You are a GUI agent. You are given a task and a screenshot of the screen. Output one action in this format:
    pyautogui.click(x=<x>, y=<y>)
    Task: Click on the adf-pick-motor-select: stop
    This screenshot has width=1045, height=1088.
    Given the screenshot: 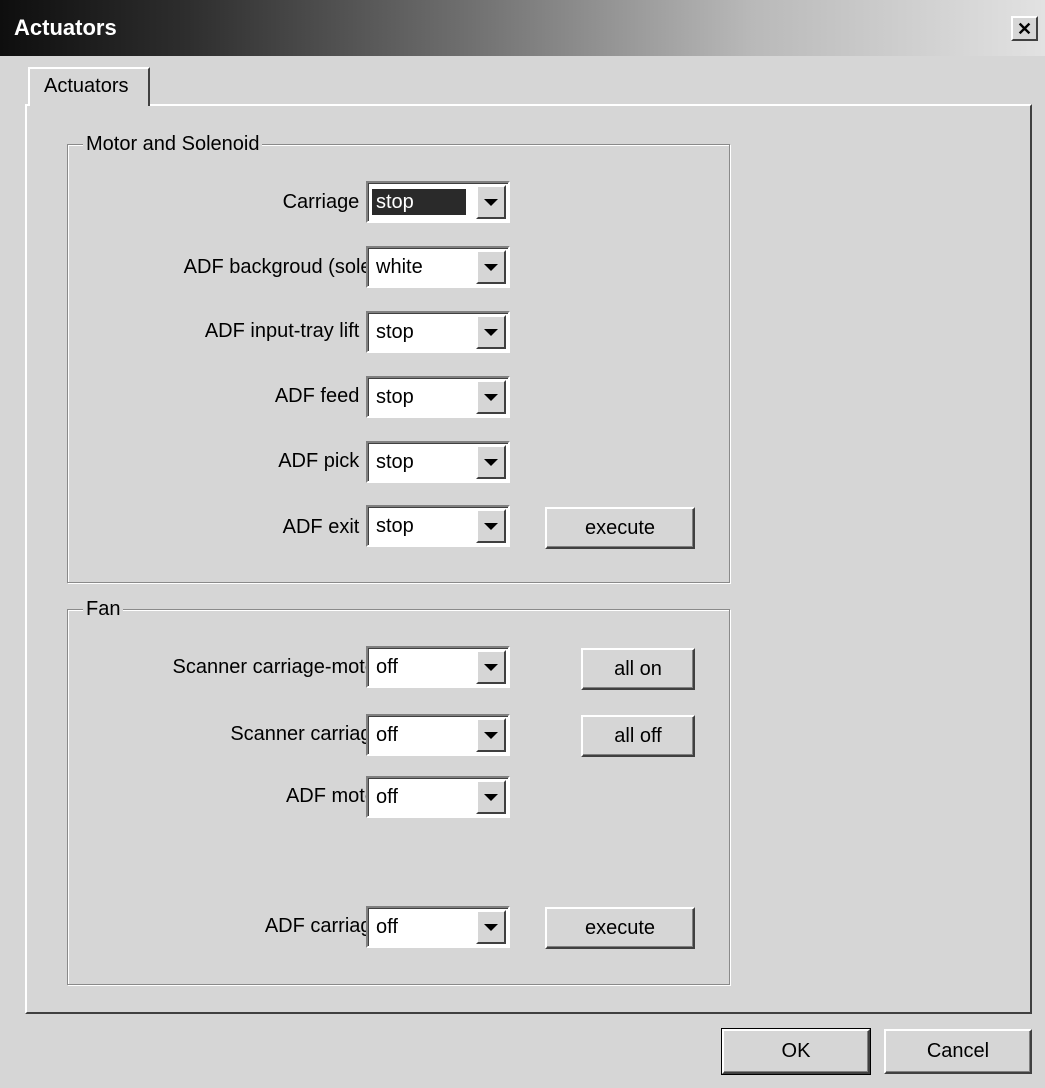 What is the action you would take?
    pyautogui.click(x=438, y=462)
    